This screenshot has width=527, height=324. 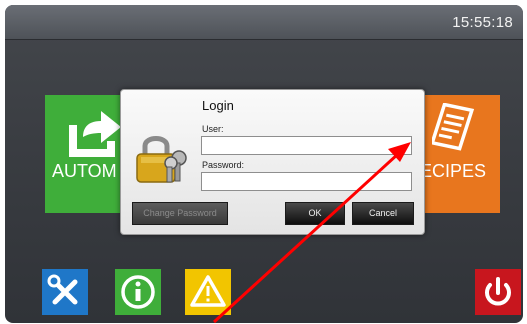 What do you see at coordinates (213, 129) in the screenshot?
I see `user-label: User:` at bounding box center [213, 129].